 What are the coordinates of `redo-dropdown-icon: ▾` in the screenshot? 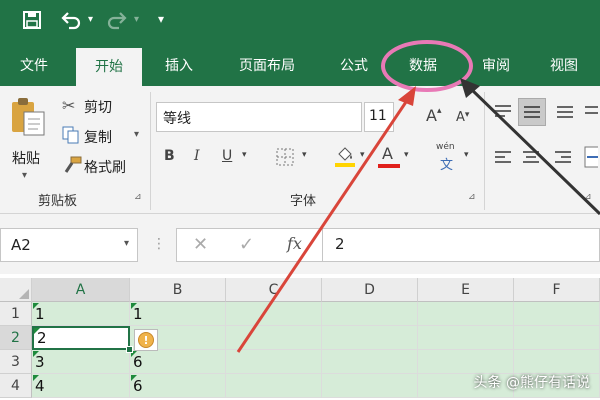 It's located at (136, 19).